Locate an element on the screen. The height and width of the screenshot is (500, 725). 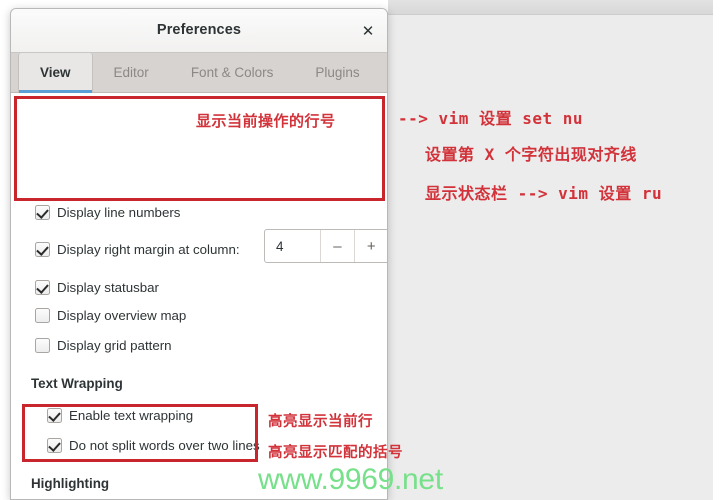
checkbox-display-grid-pattern is located at coordinates (42, 345).